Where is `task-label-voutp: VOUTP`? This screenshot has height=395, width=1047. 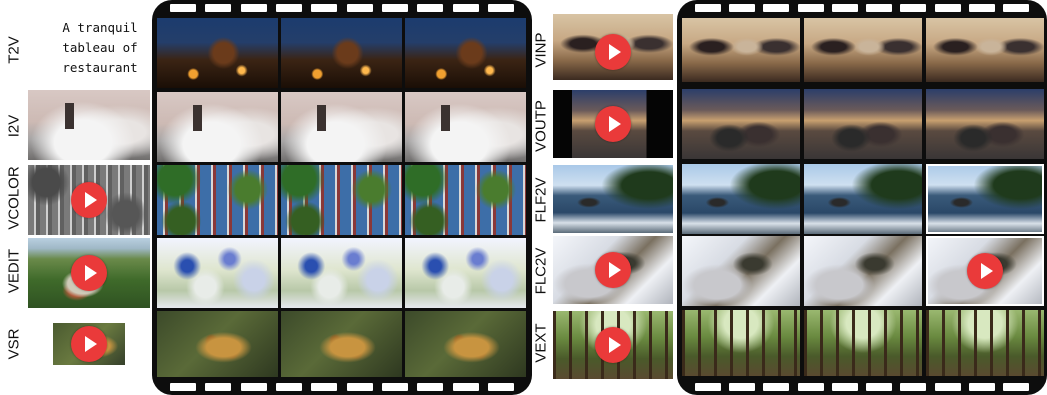 task-label-voutp: VOUTP is located at coordinates (541, 126).